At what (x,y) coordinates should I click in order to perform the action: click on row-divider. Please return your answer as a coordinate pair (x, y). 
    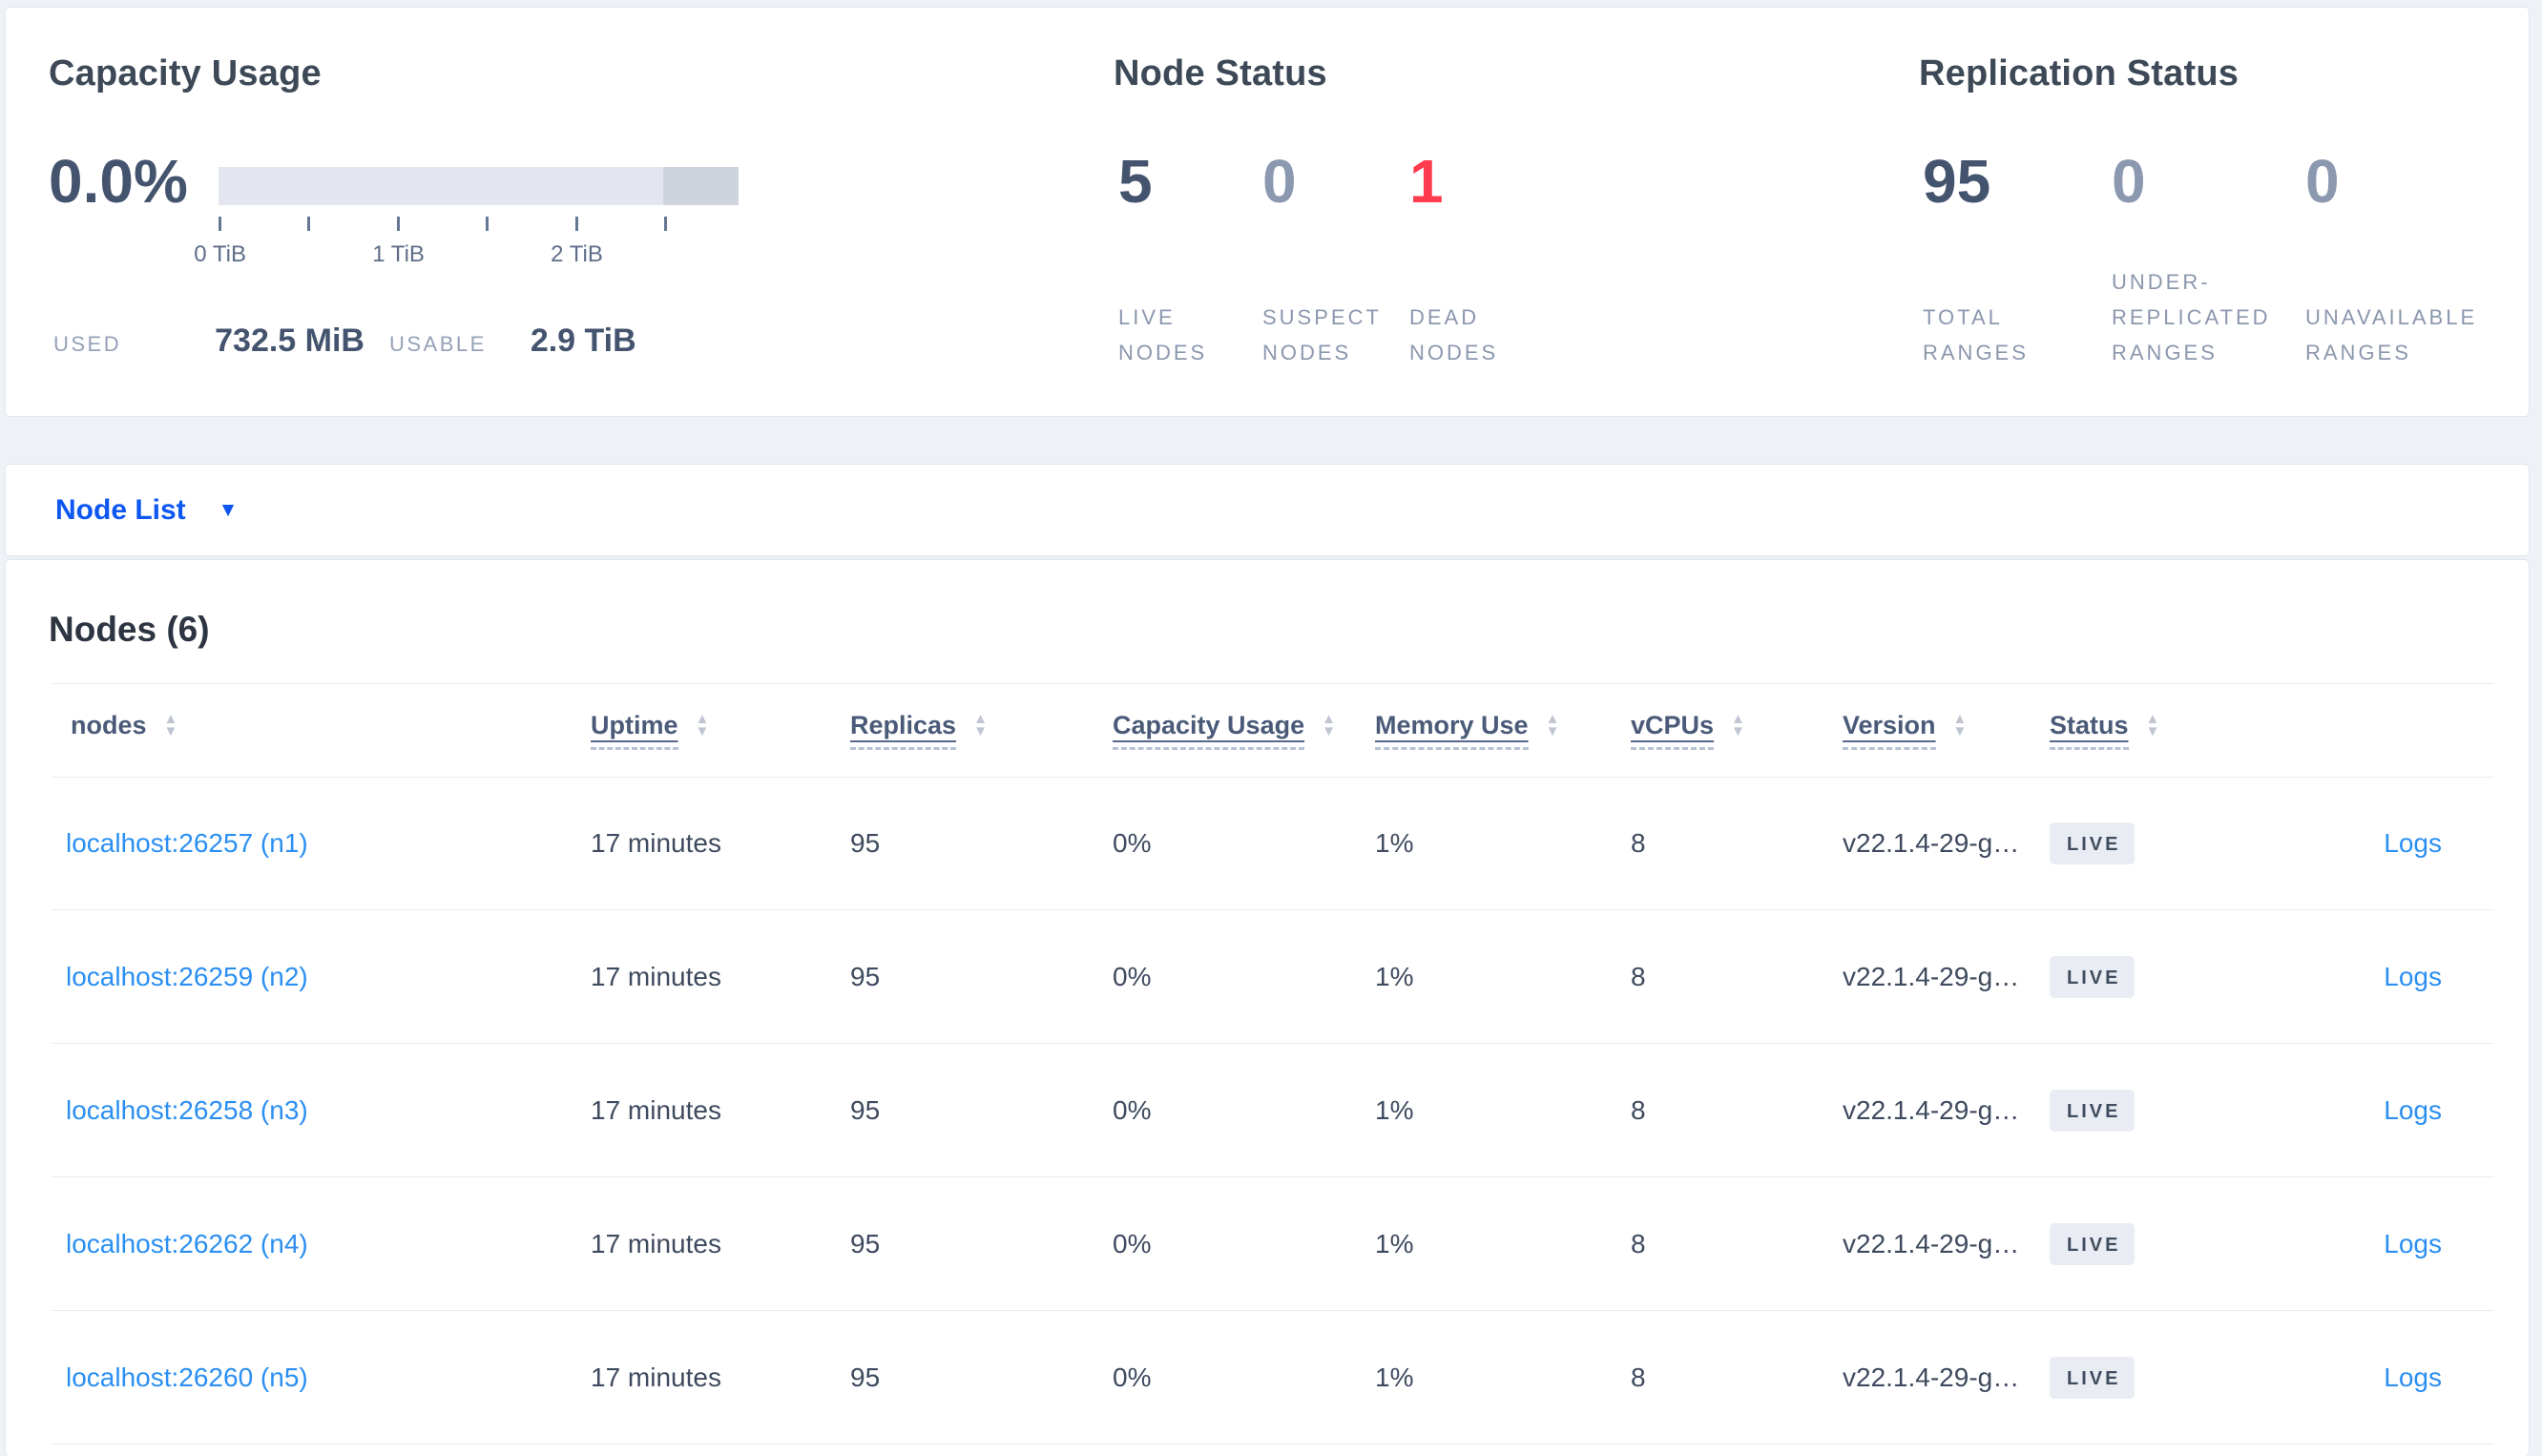
    Looking at the image, I should click on (1273, 1445).